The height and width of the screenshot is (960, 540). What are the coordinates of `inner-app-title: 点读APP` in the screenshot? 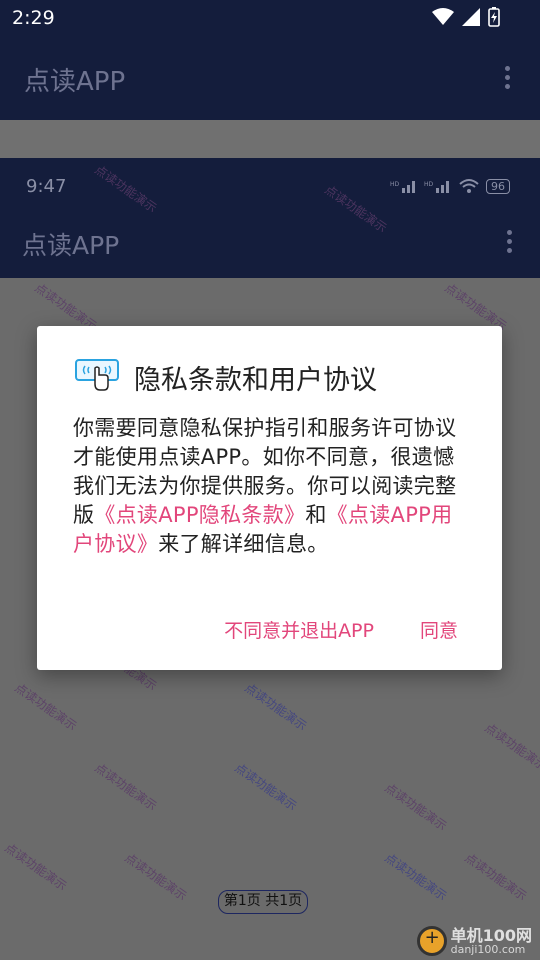 It's located at (71, 245).